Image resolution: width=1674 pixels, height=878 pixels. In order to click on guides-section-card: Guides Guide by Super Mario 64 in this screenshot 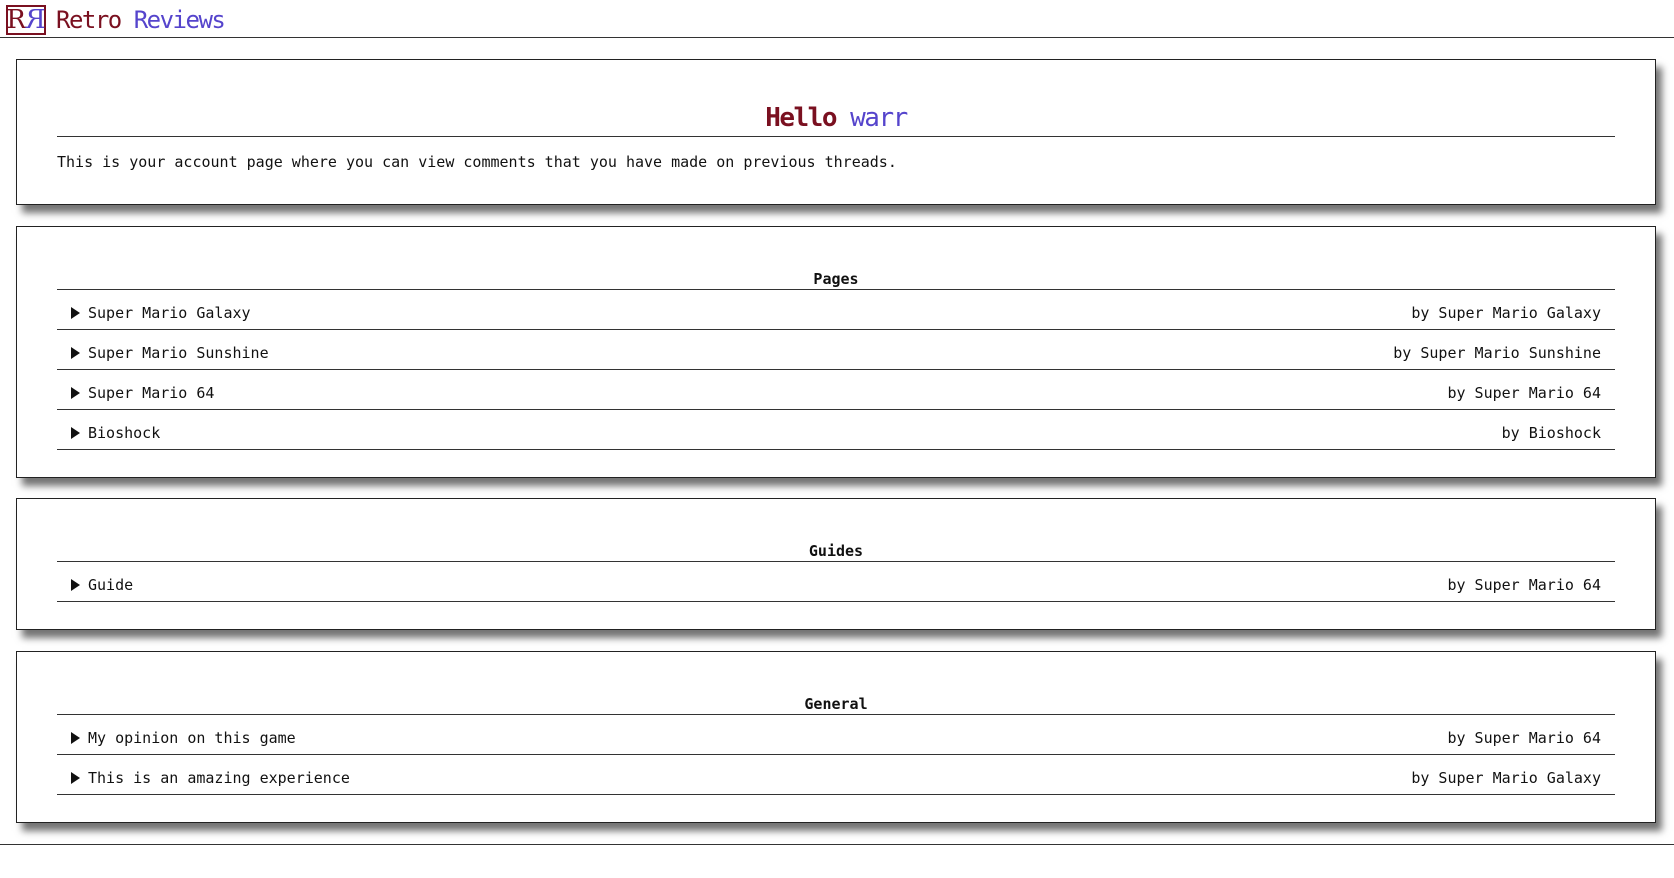, I will do `click(836, 564)`.